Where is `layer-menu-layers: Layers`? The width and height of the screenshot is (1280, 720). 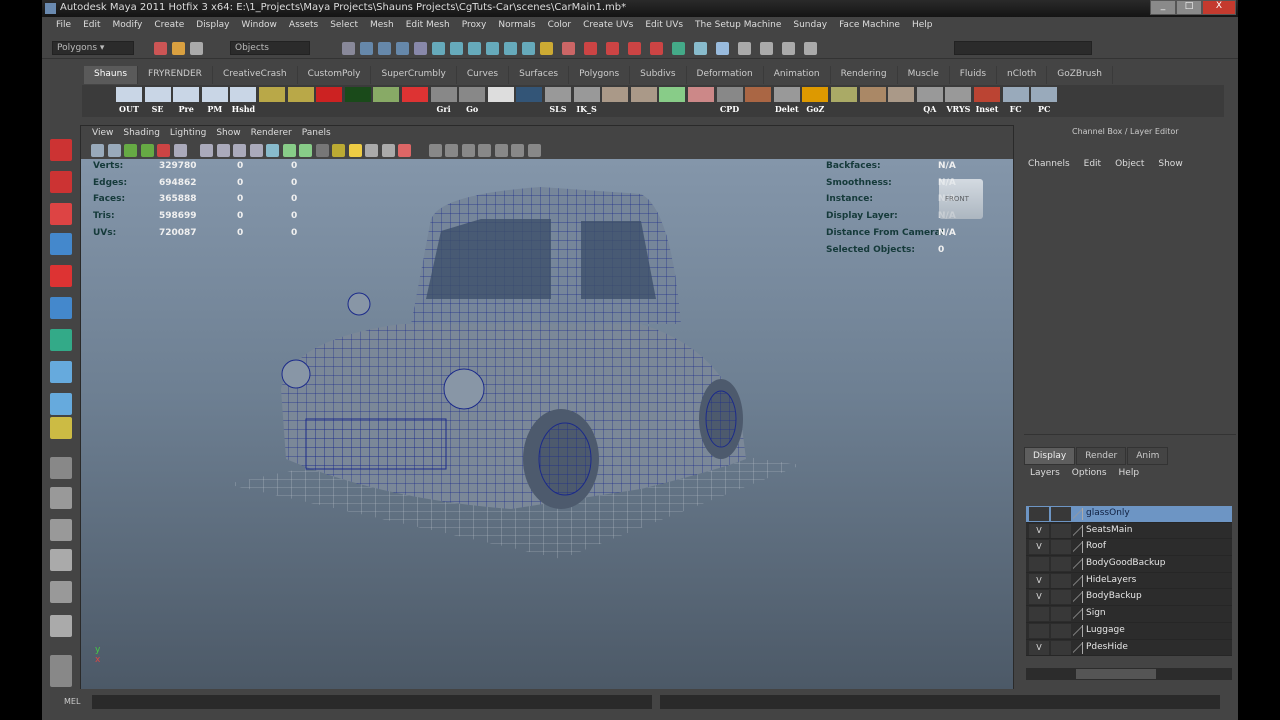 layer-menu-layers: Layers is located at coordinates (1045, 473).